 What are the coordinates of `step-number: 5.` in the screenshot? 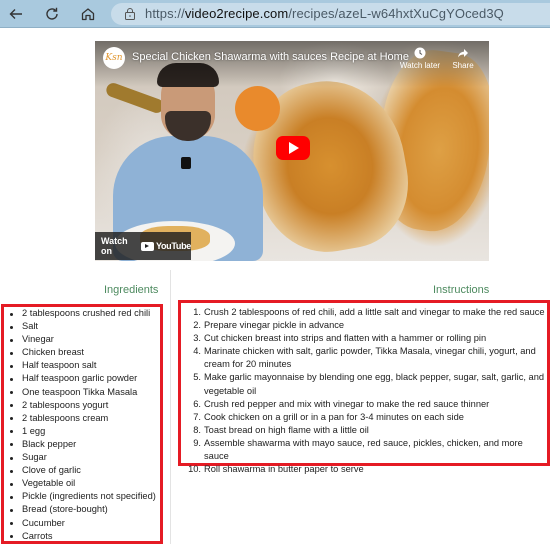 It's located at (197, 377).